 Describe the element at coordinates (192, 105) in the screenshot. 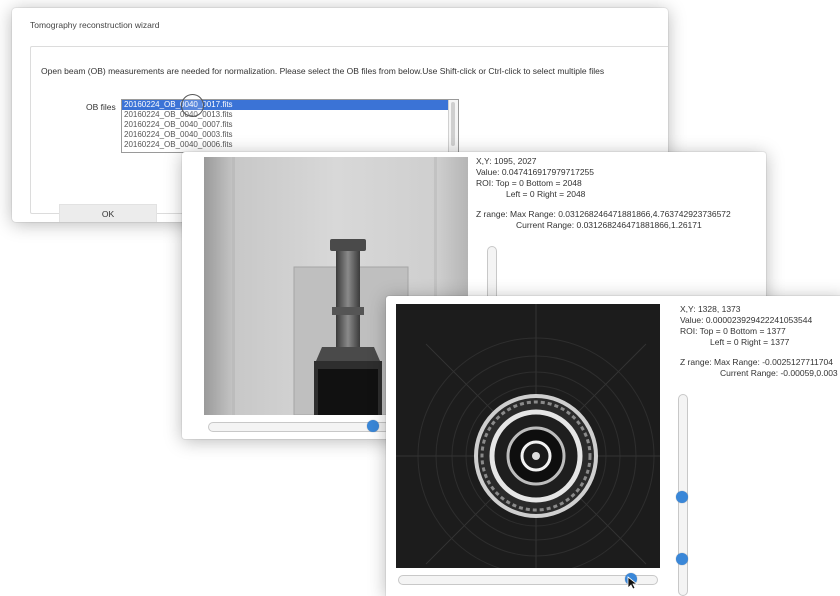

I see `click-cursor-icon` at that location.